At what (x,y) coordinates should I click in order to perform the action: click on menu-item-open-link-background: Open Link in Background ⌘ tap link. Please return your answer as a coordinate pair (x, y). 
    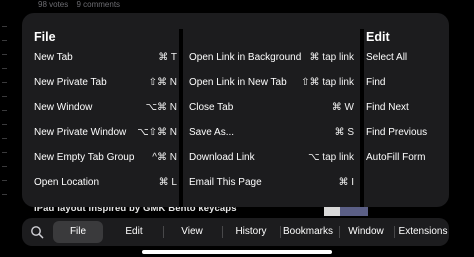
    Looking at the image, I should click on (271, 58).